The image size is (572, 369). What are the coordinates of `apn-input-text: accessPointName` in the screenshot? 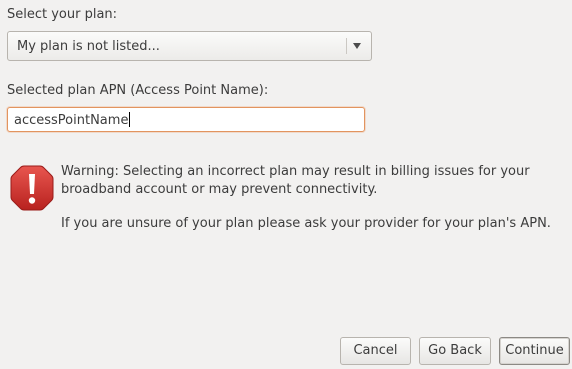 It's located at (72, 120).